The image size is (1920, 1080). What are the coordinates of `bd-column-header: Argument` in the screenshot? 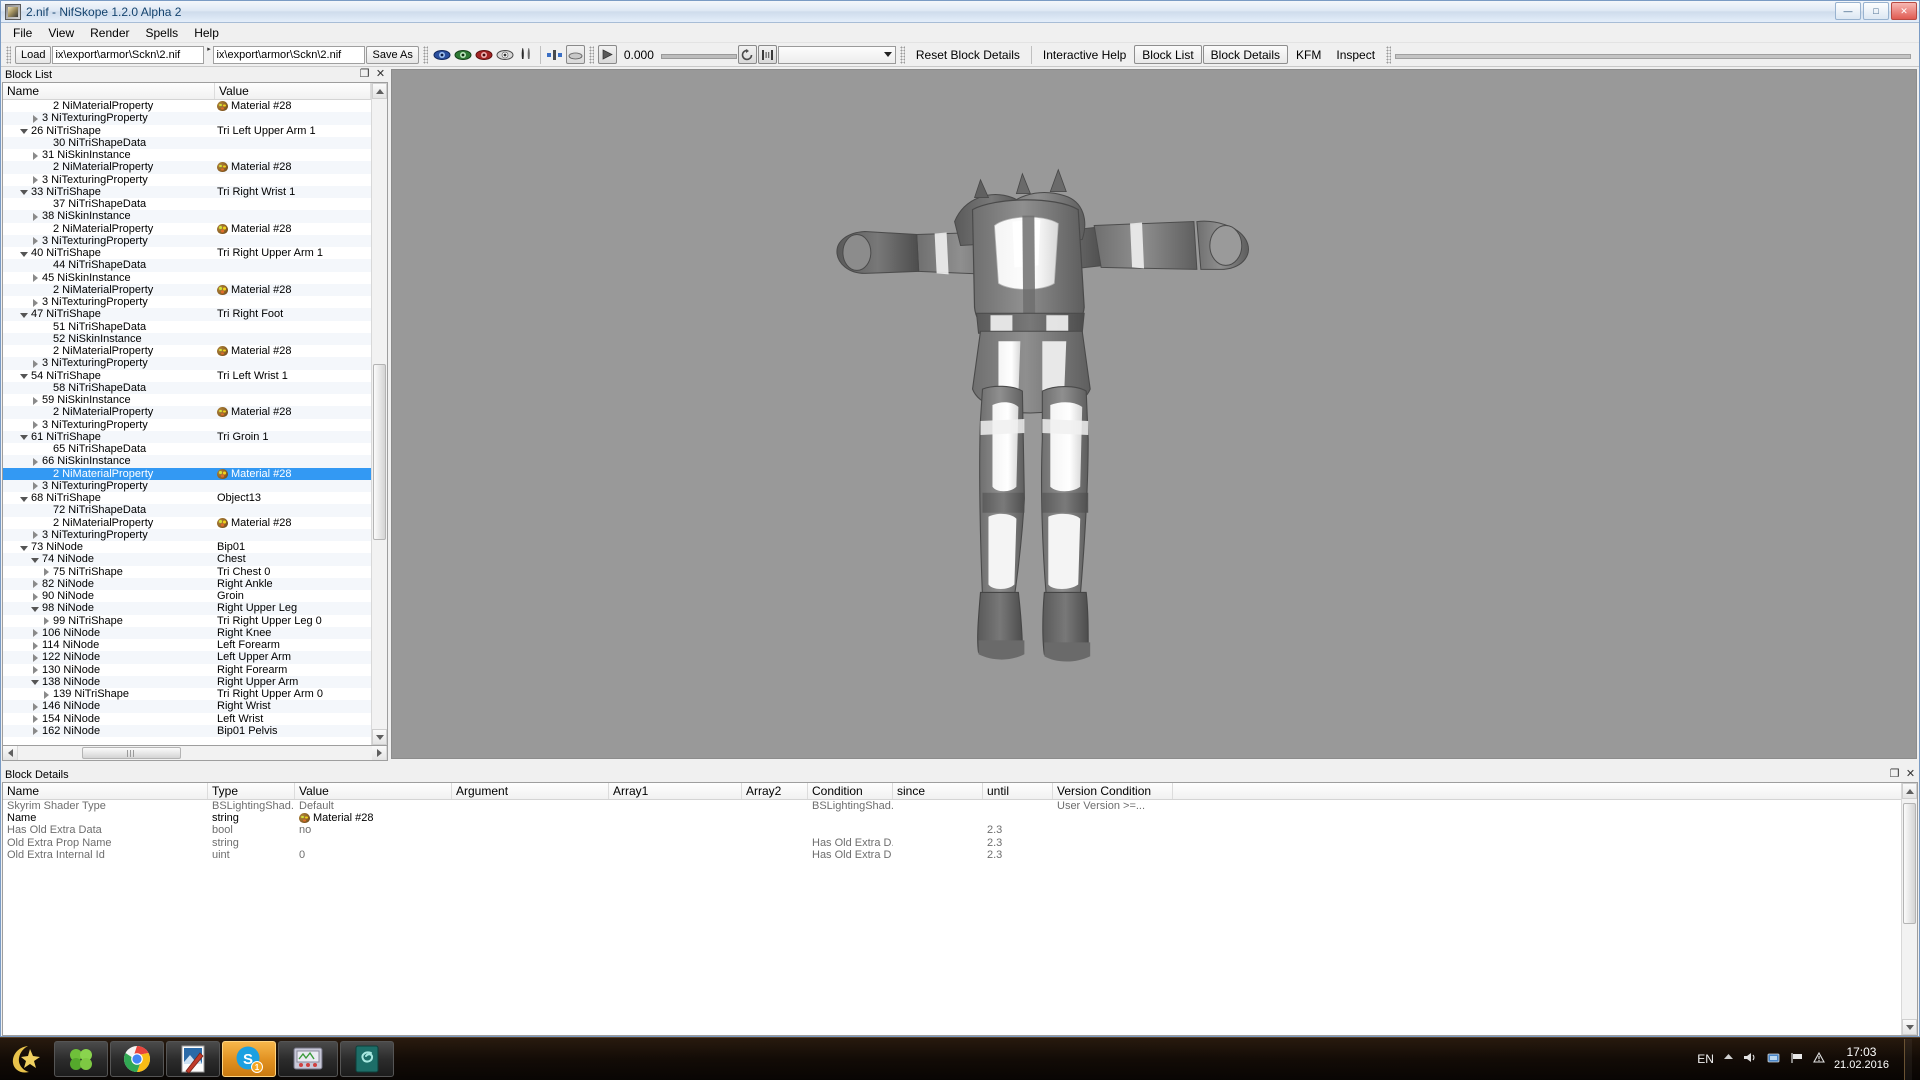 It's located at (530, 791).